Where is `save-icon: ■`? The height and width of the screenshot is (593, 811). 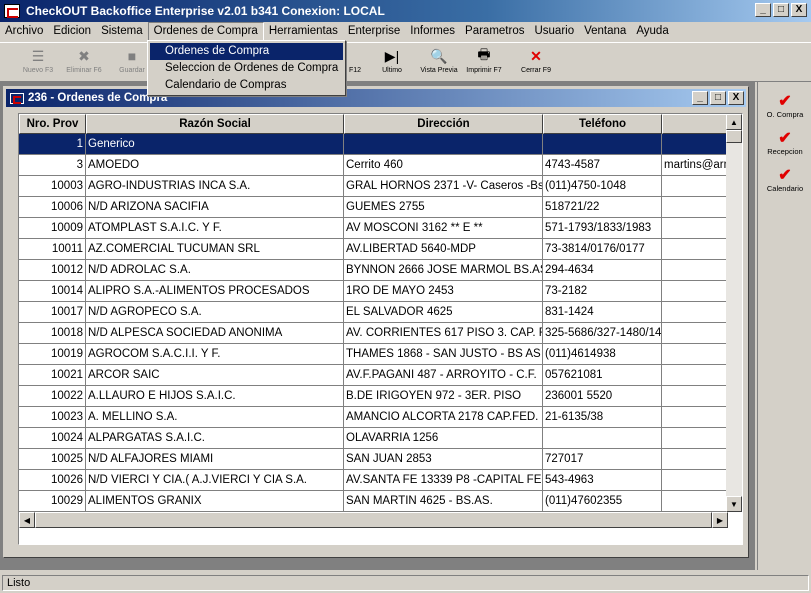
save-icon: ■ is located at coordinates (132, 56).